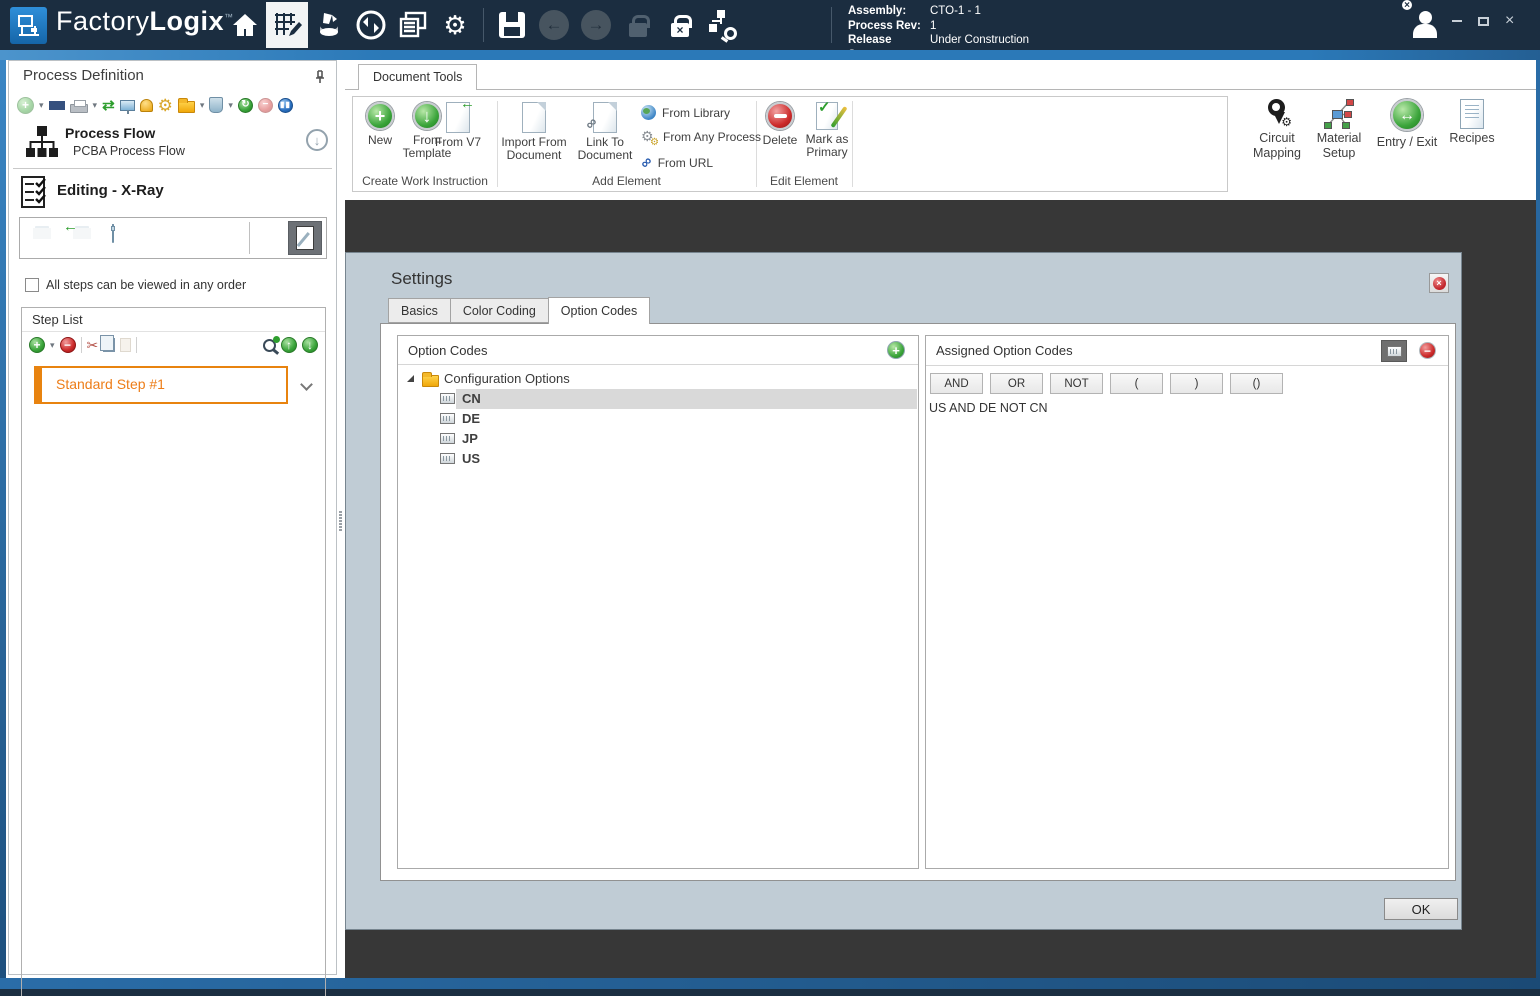 This screenshot has height=996, width=1540. What do you see at coordinates (127, 106) in the screenshot?
I see `presentation-icon` at bounding box center [127, 106].